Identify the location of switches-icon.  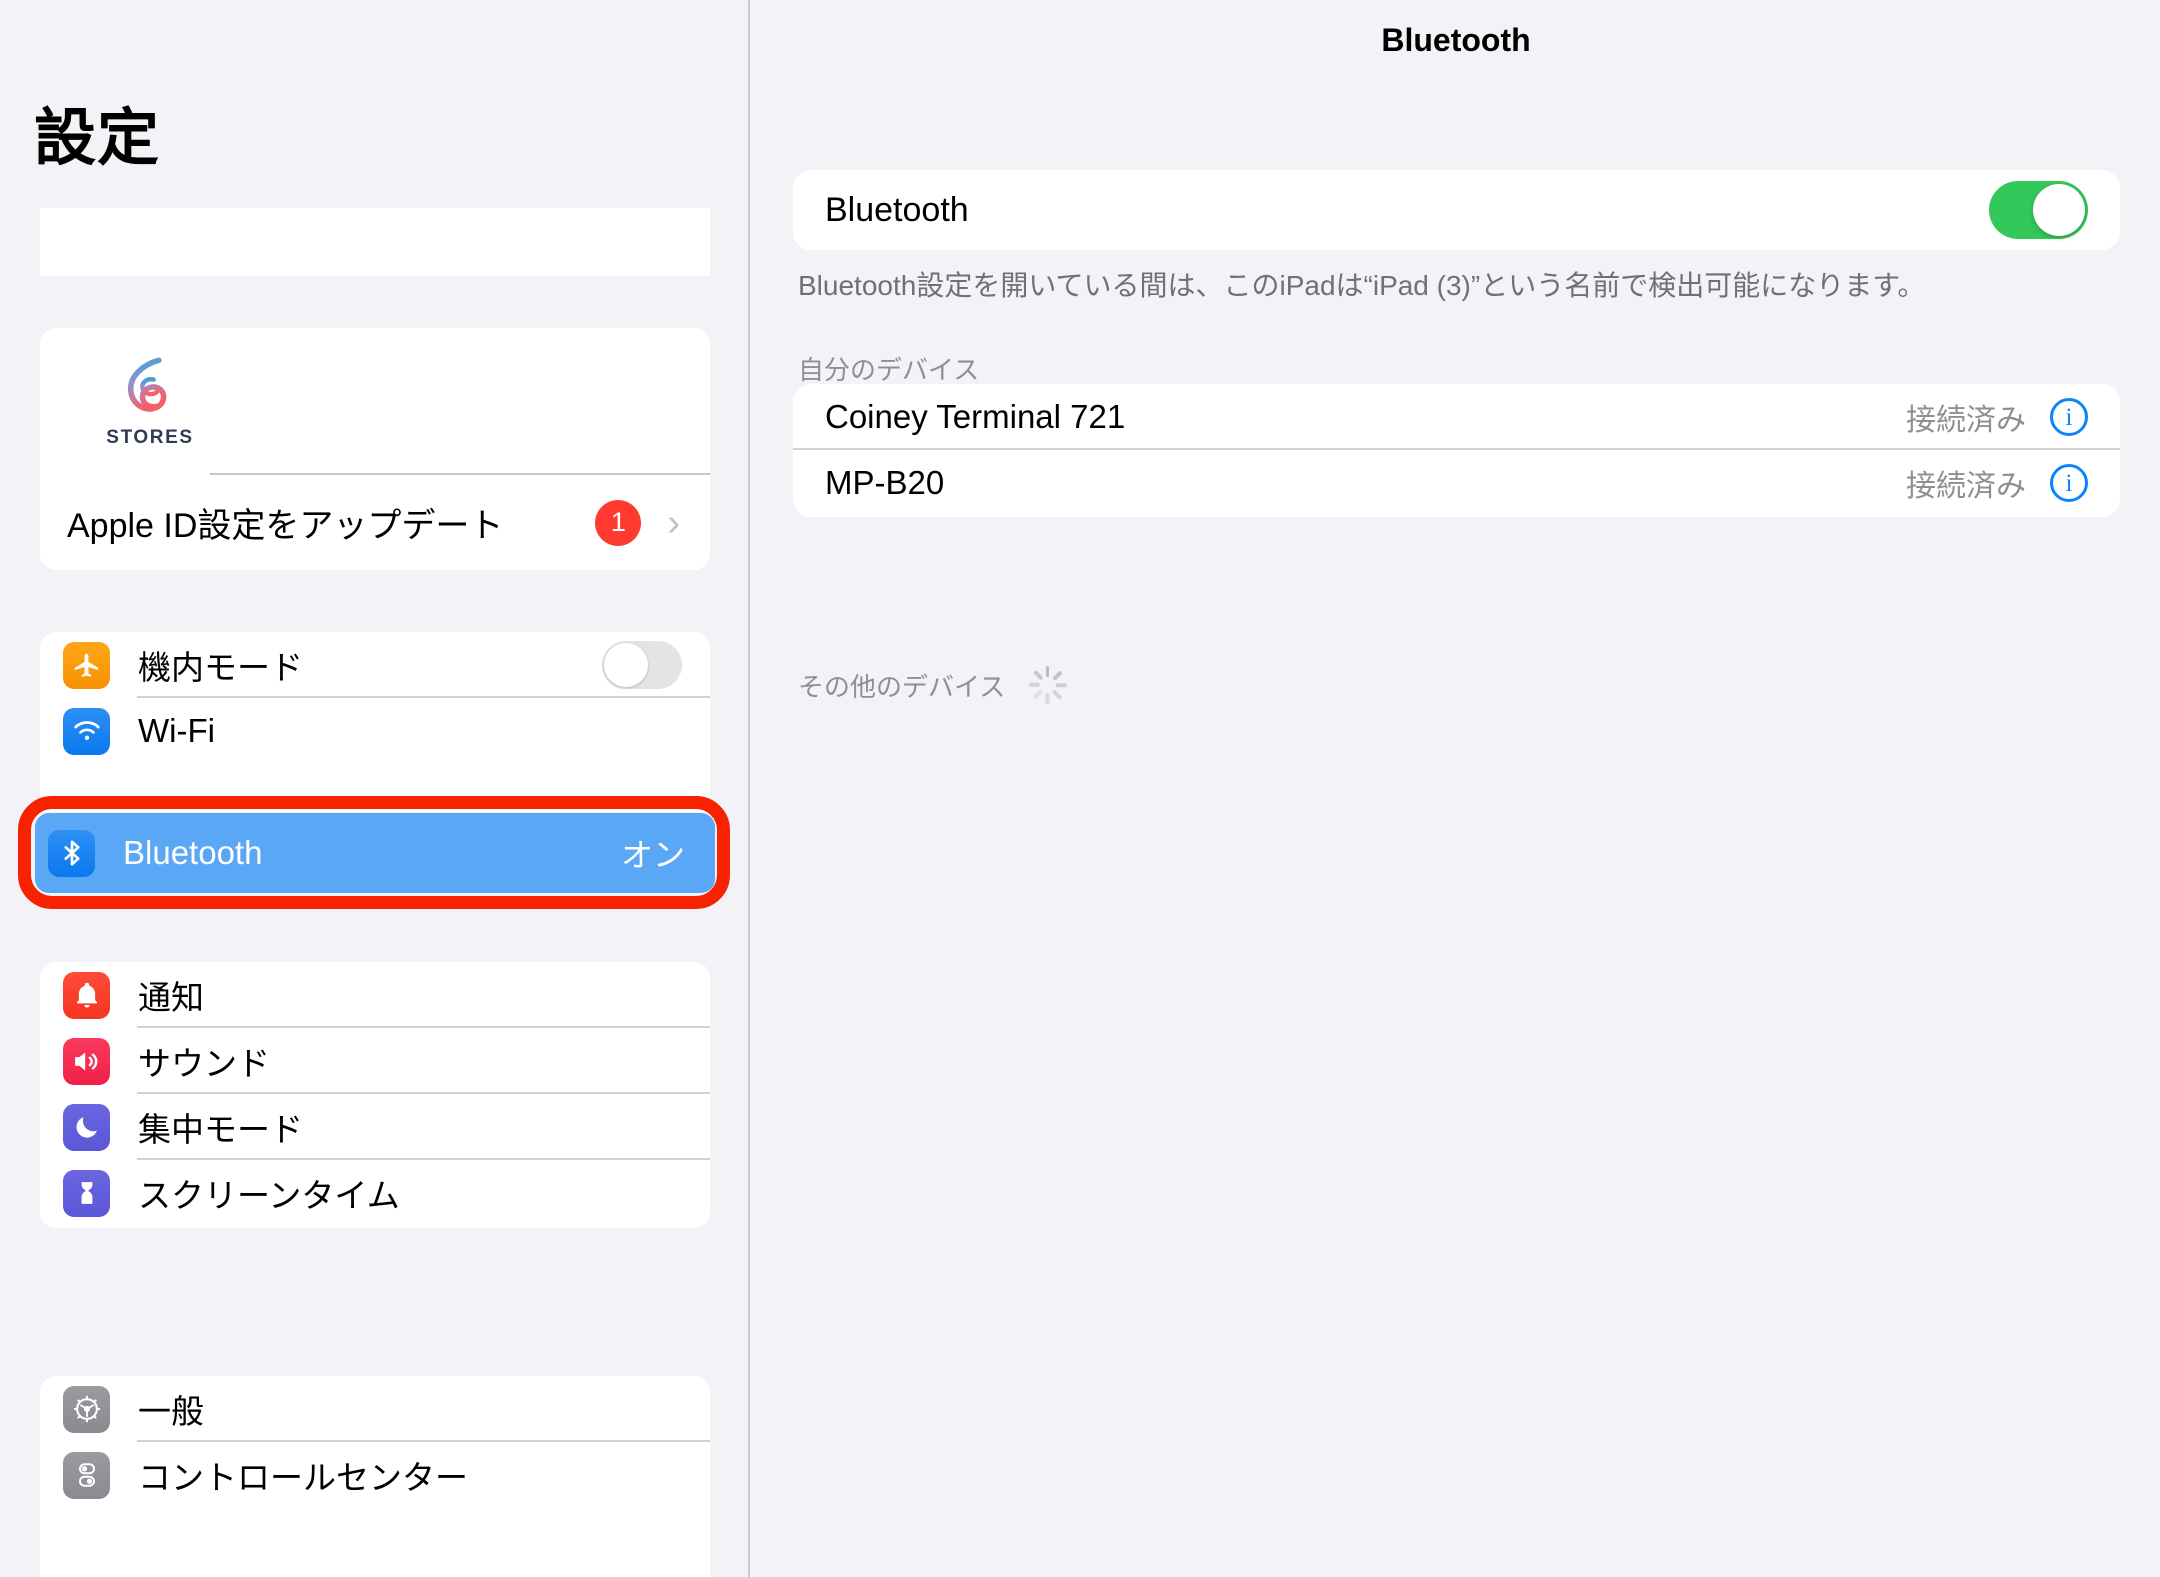
(86, 1475).